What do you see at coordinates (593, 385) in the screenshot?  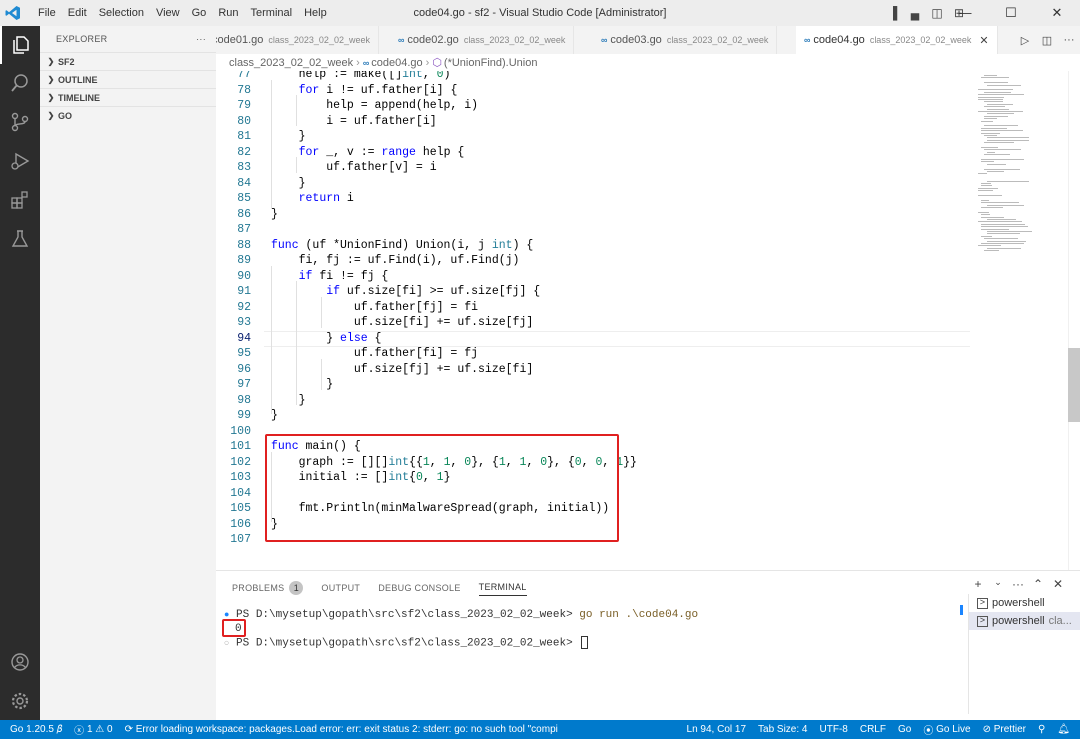 I see `code-line: 97 }` at bounding box center [593, 385].